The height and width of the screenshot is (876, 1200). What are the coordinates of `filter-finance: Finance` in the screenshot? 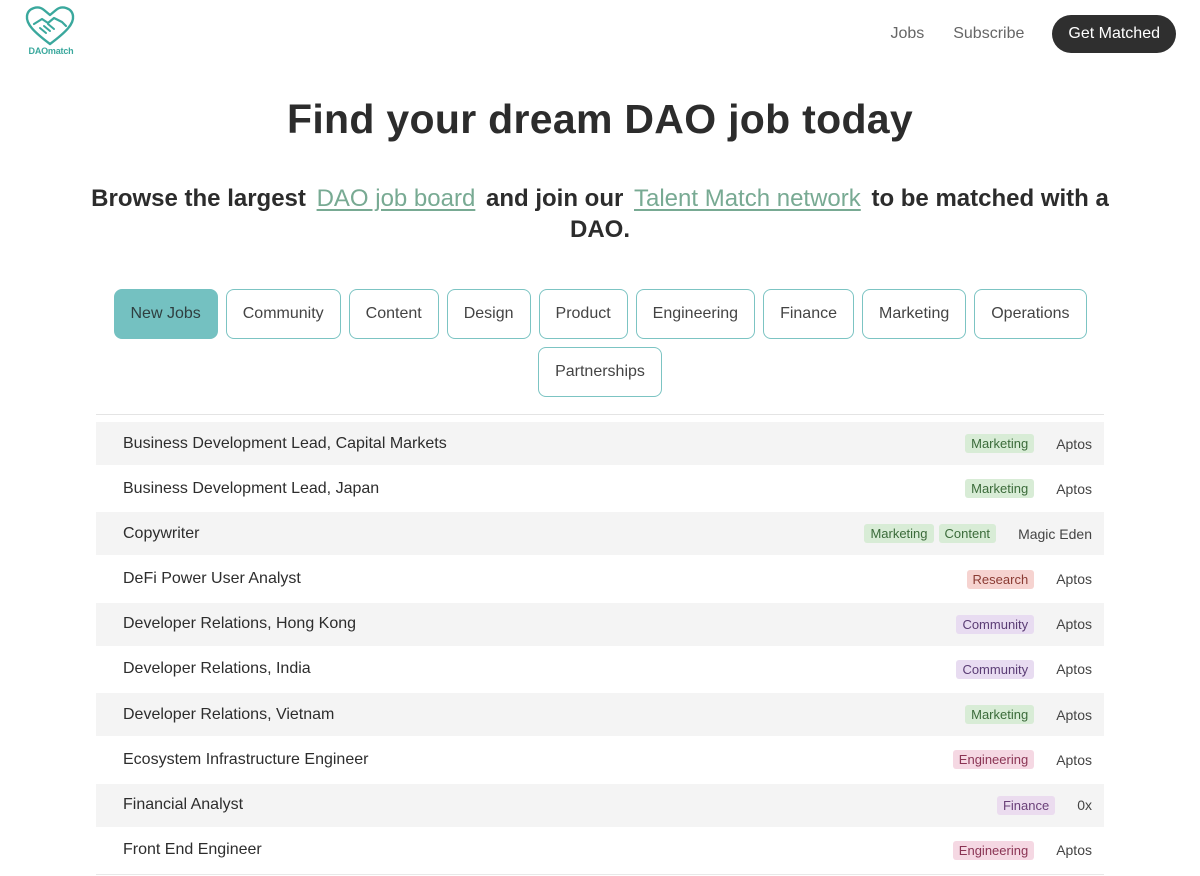 It's located at (808, 314).